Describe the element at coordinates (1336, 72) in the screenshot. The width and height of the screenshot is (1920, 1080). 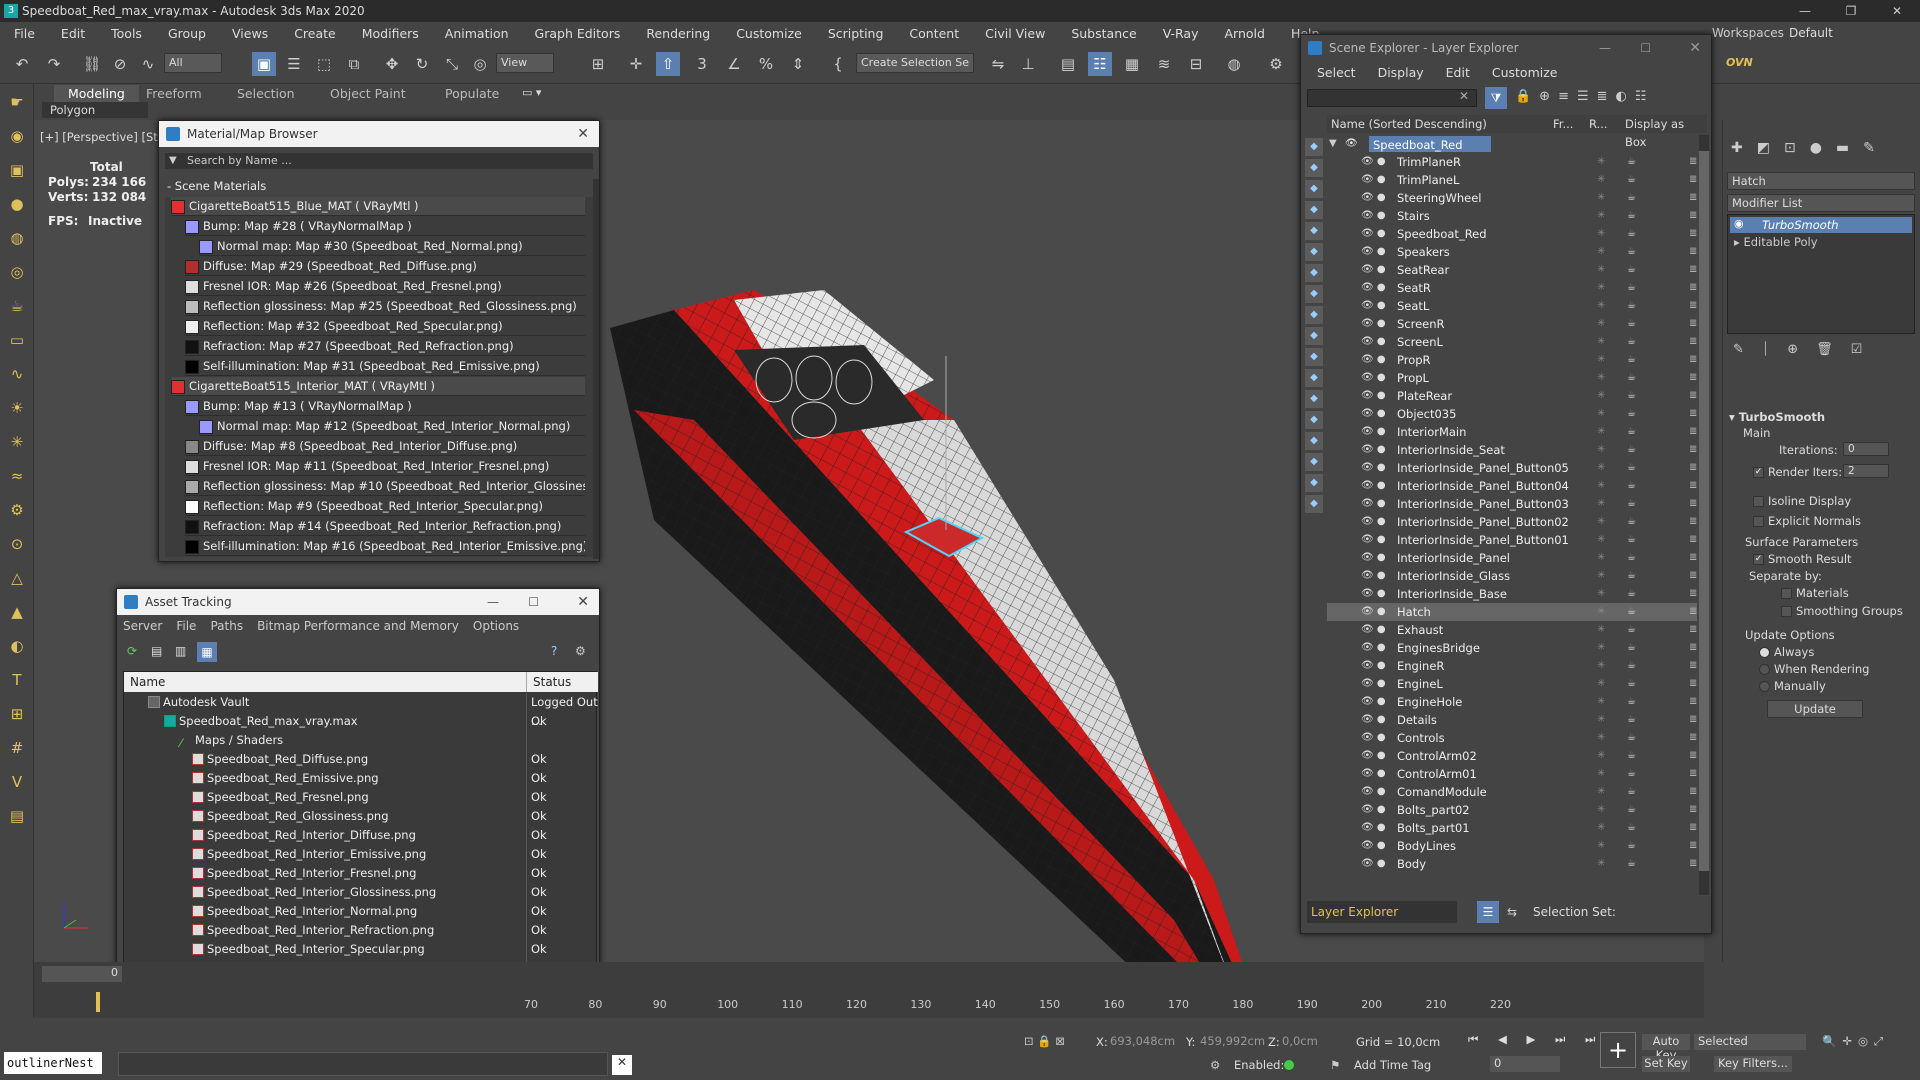
I see `scene-menu-select: Select` at that location.